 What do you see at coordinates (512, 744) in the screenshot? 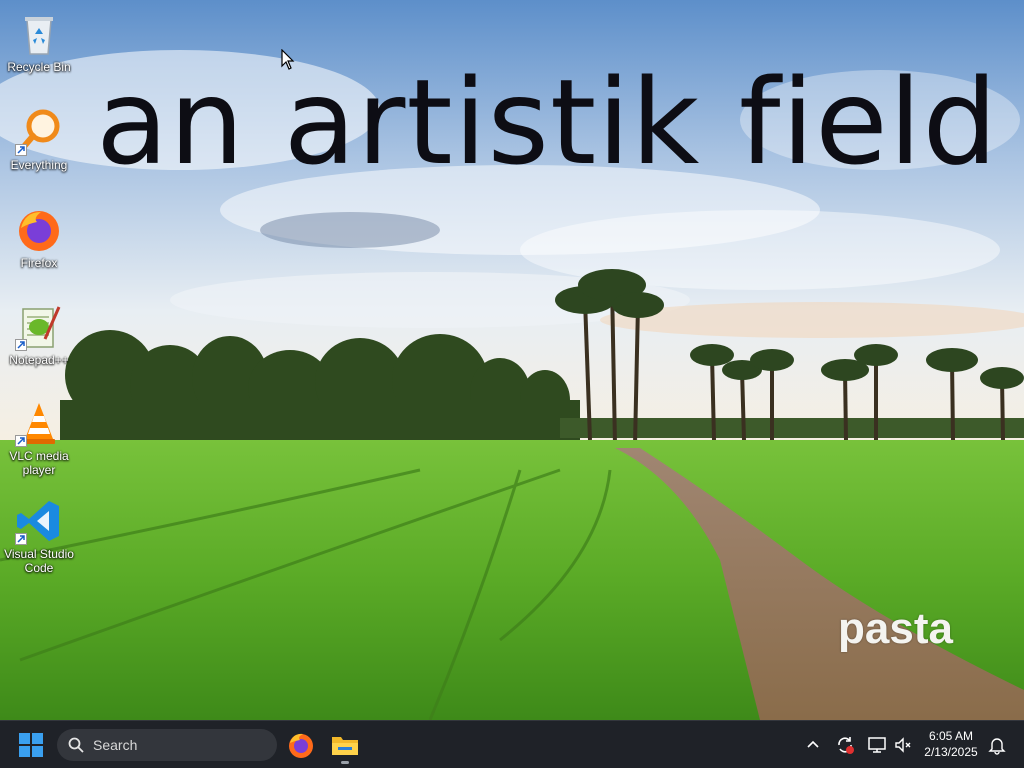
I see `taskbar: Search 6:05 AM 2/13/2025` at bounding box center [512, 744].